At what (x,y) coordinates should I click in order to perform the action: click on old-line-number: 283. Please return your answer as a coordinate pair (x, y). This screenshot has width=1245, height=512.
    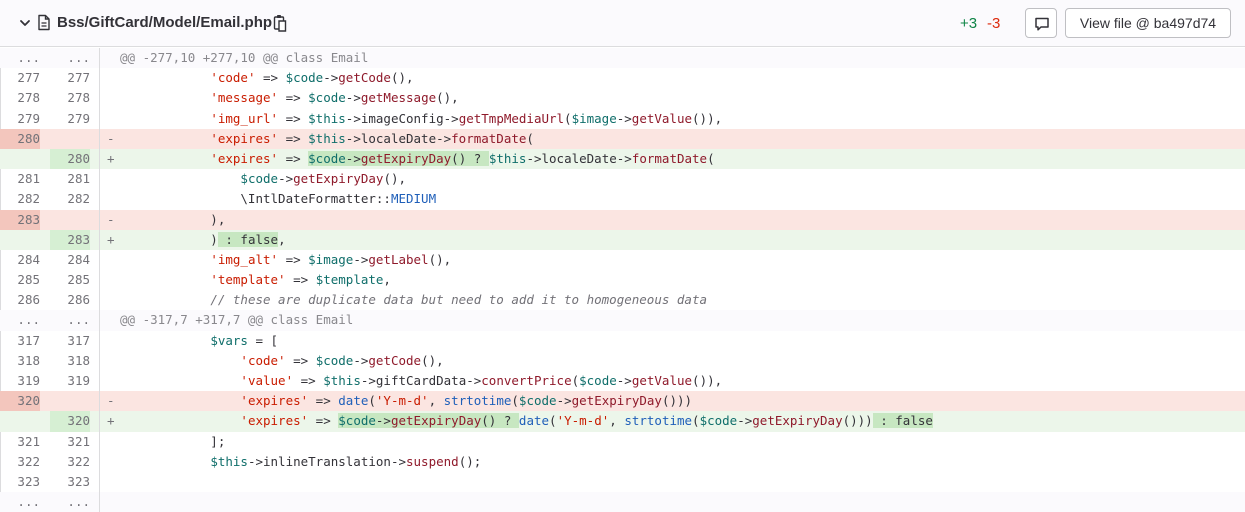
    Looking at the image, I should click on (20, 219).